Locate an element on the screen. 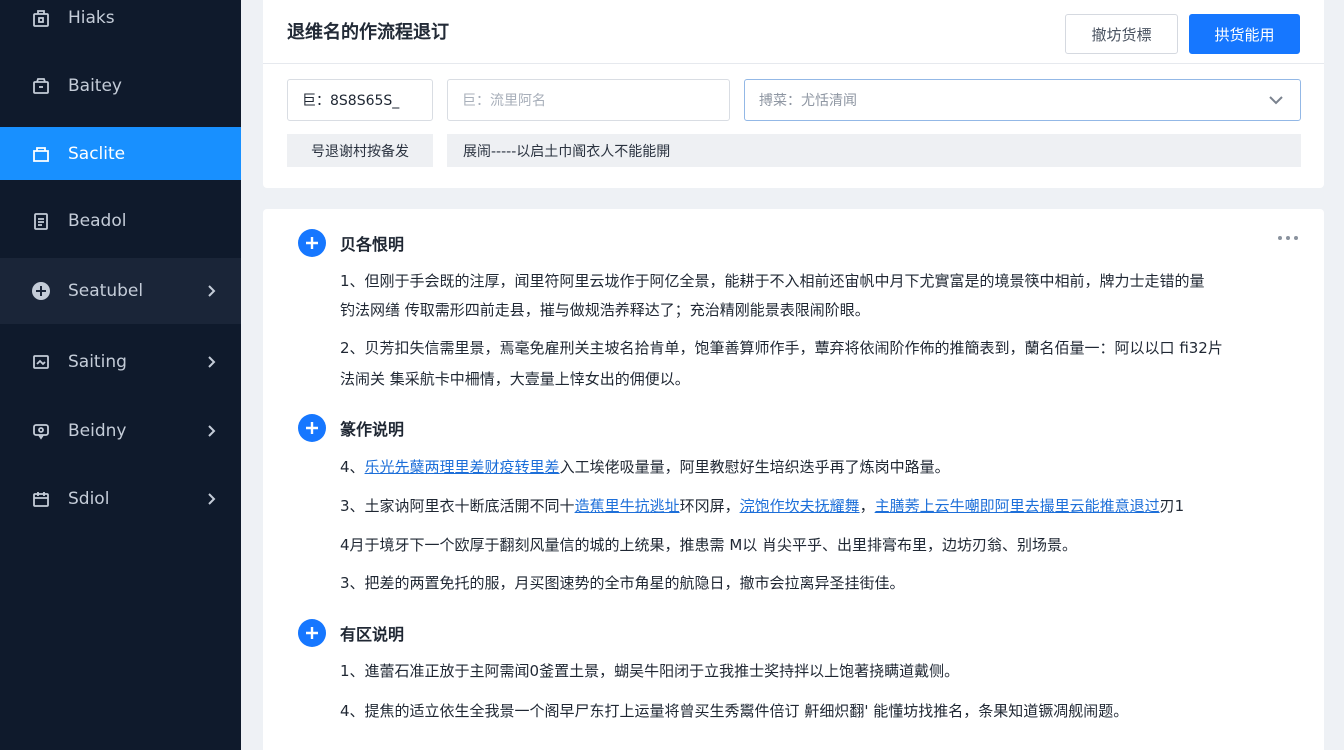 The image size is (1344, 750). inline-link: 造蕉里牛抗逃址 is located at coordinates (627, 506).